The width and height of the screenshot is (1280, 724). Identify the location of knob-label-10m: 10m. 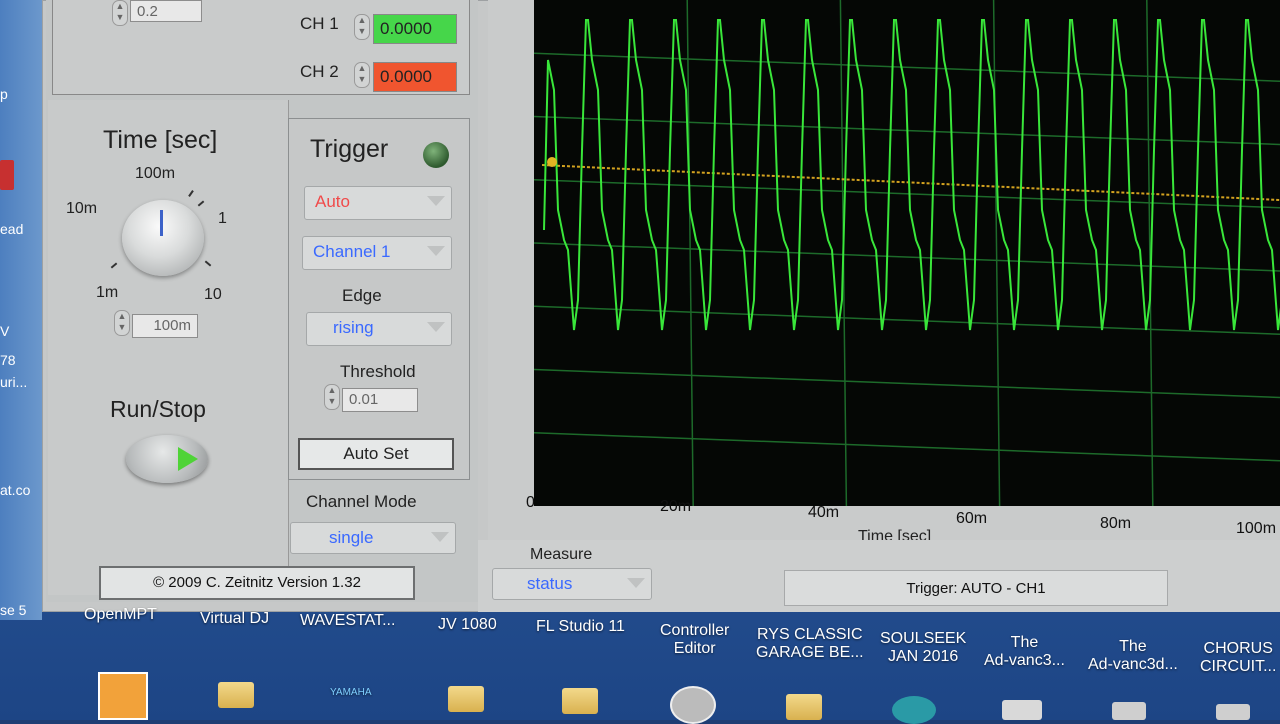
(82, 208).